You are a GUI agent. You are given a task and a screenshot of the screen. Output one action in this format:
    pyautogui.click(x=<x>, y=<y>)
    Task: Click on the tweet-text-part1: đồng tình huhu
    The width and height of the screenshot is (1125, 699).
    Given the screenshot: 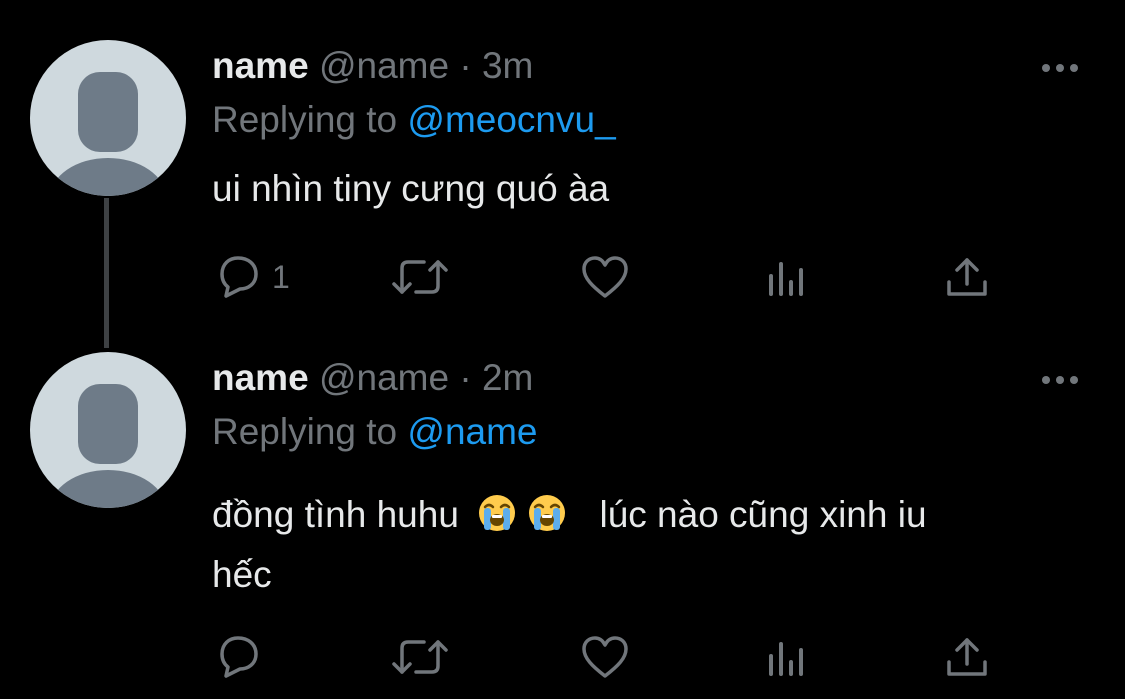 What is the action you would take?
    pyautogui.click(x=335, y=514)
    